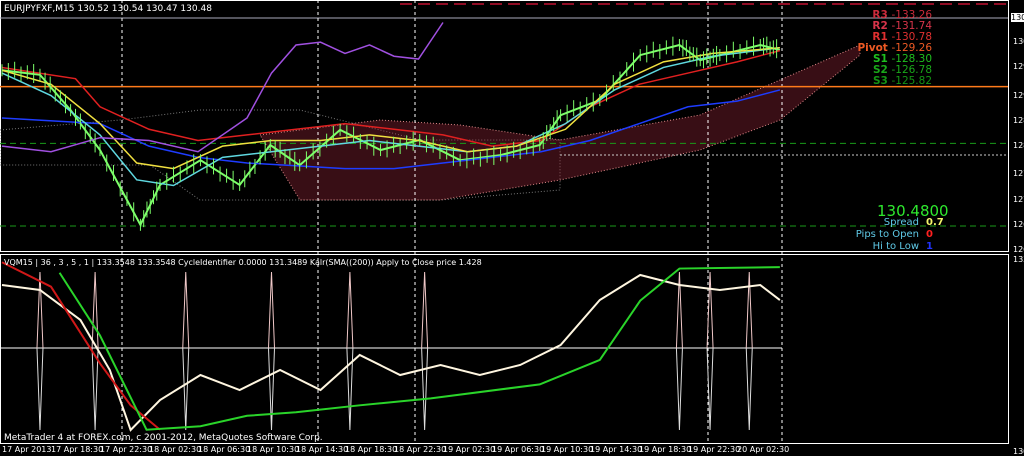 The width and height of the screenshot is (1024, 456). I want to click on time-label: 19 Apr 22:30, so click(714, 449).